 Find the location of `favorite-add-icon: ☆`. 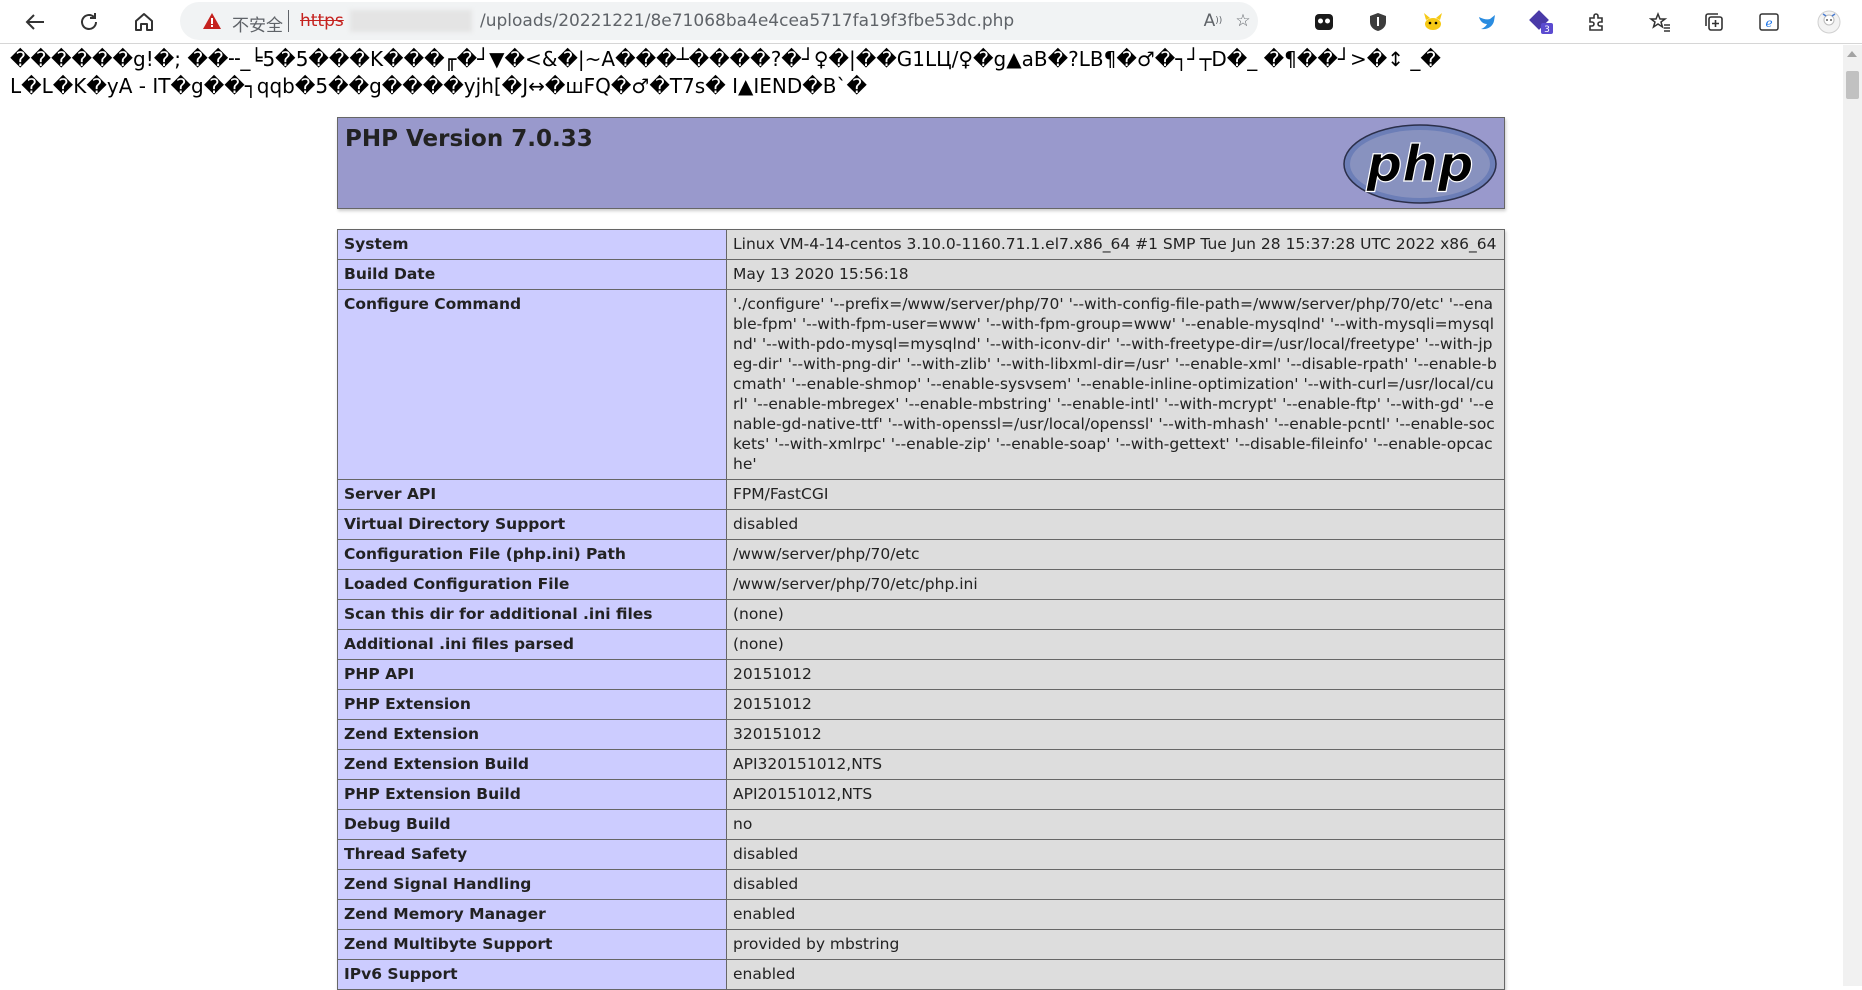

favorite-add-icon: ☆ is located at coordinates (1243, 21).